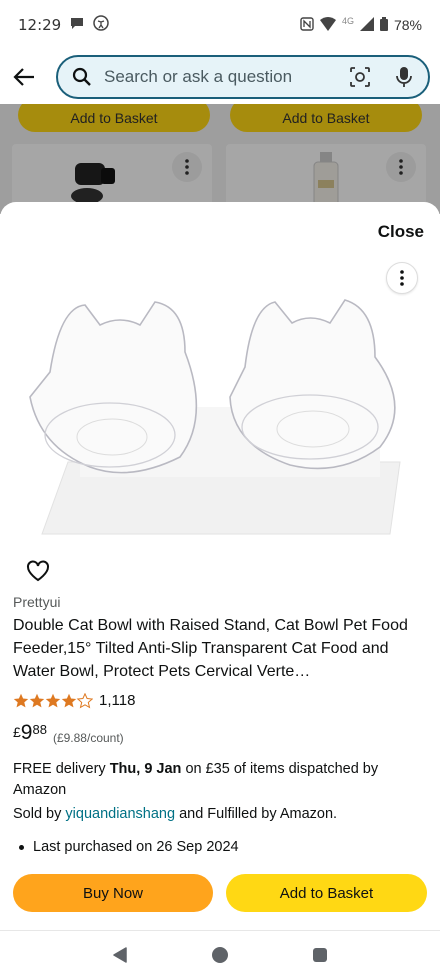 Image resolution: width=440 pixels, height=978 pixels. I want to click on stars-icon, so click(53, 700).